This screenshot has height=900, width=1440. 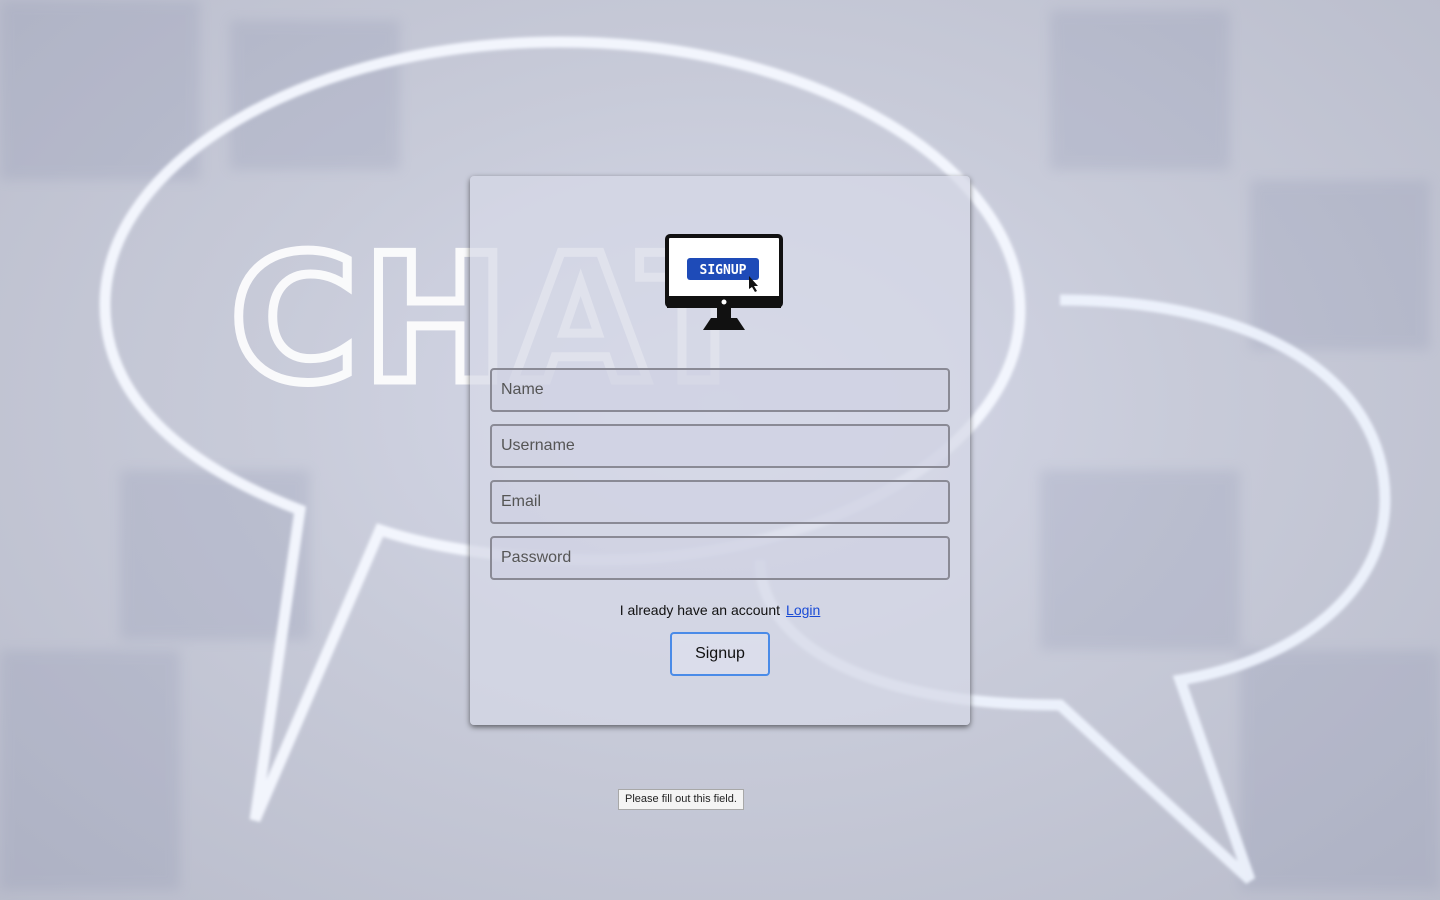 I want to click on monitor-signup-icon: SIGNUP, so click(x=724, y=282).